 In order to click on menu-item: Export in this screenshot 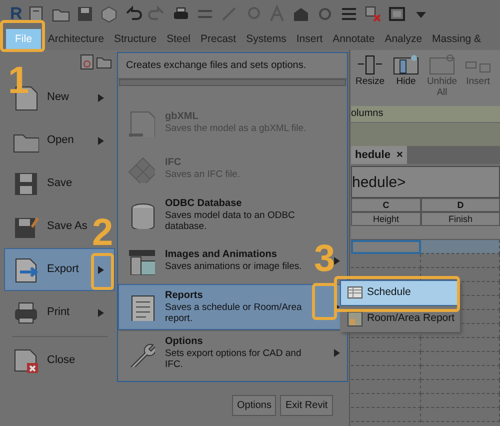, I will do `click(59, 269)`.